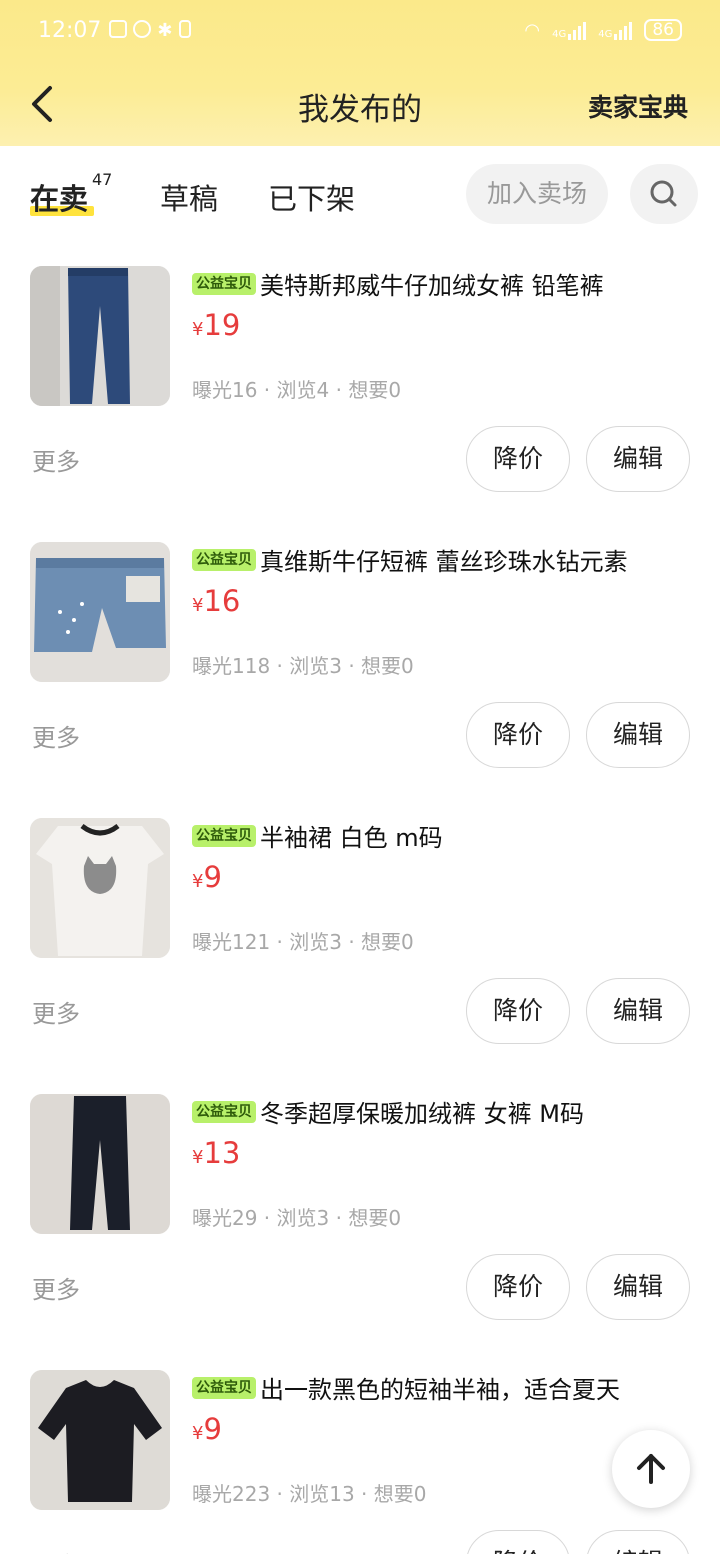 This screenshot has height=1554, width=720. I want to click on price-value: 13, so click(222, 1153).